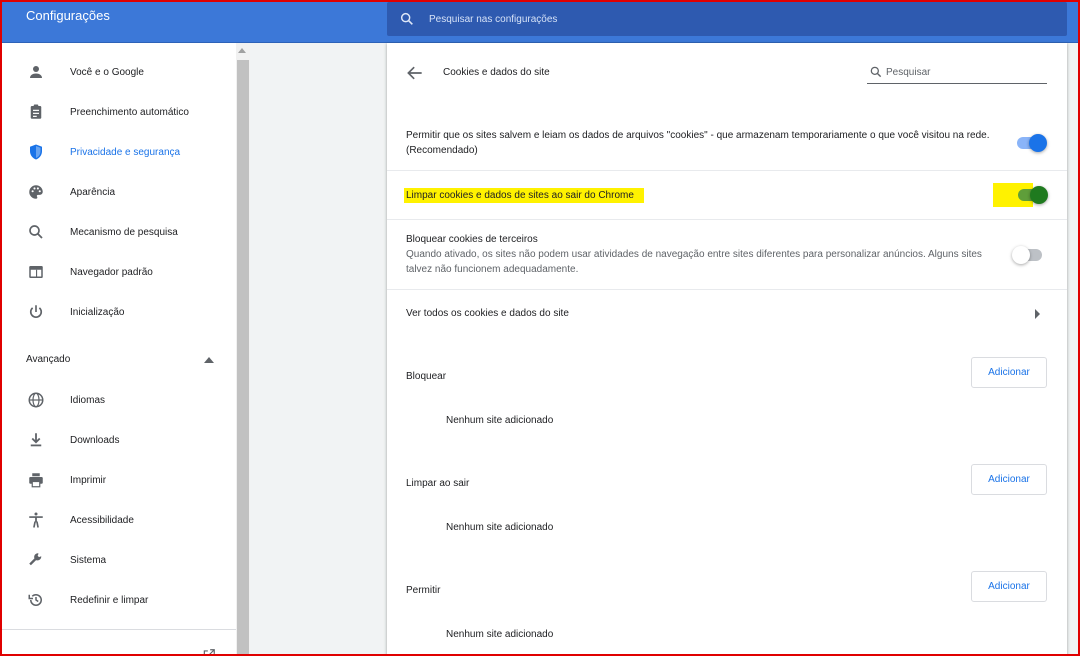 Image resolution: width=1080 pixels, height=656 pixels. What do you see at coordinates (209, 360) in the screenshot?
I see `caret-up-icon` at bounding box center [209, 360].